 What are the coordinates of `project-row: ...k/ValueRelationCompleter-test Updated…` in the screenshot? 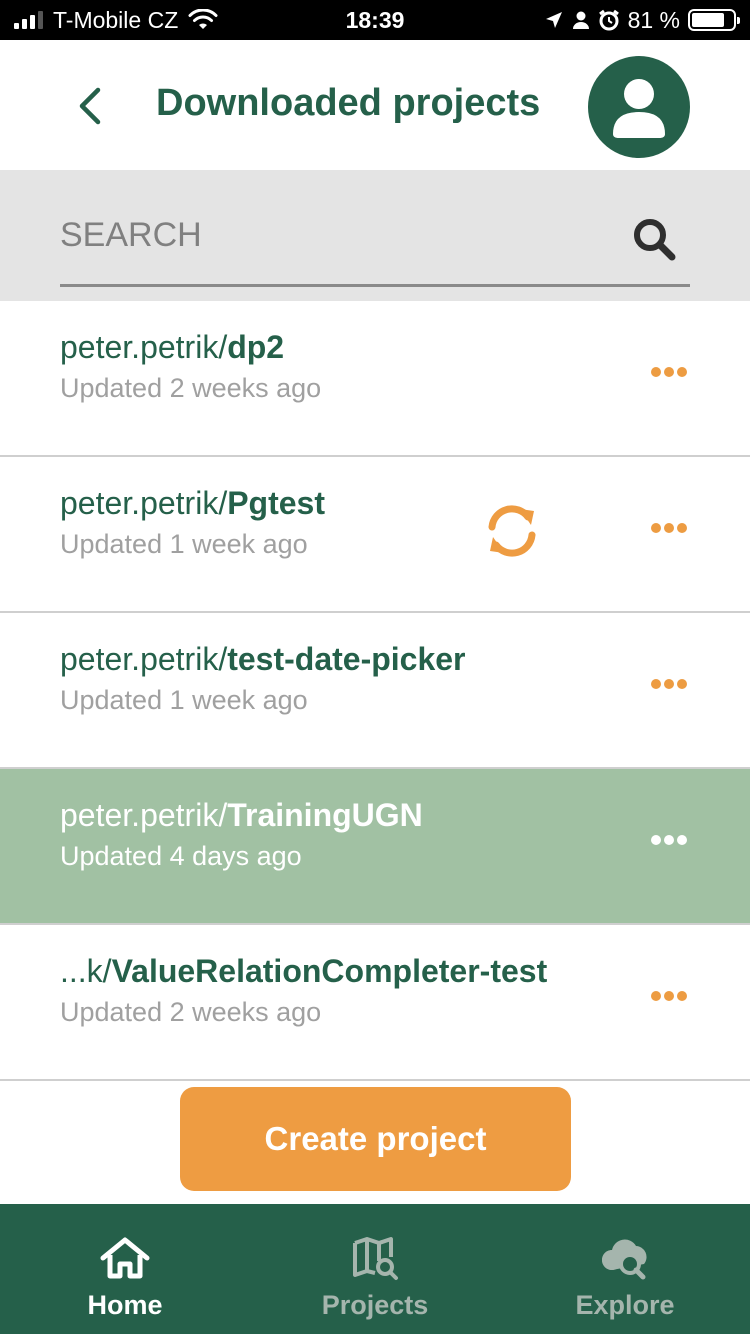 It's located at (375, 1003).